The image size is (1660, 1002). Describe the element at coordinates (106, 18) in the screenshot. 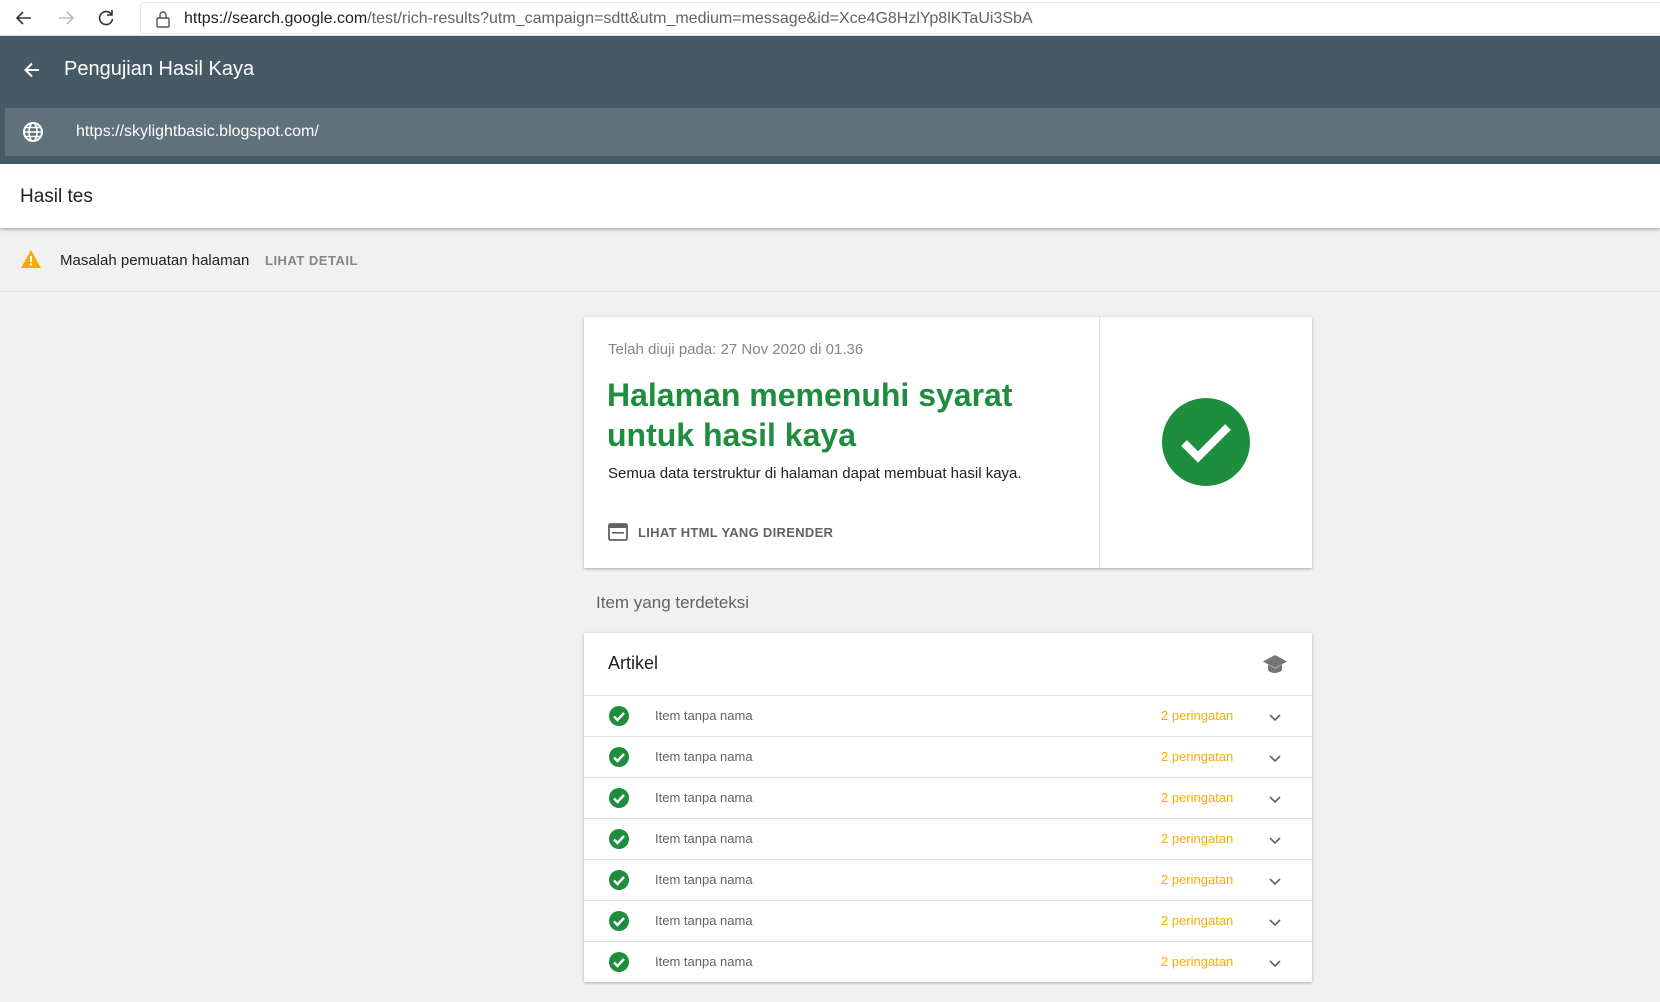

I see `browser-reload-icon` at that location.